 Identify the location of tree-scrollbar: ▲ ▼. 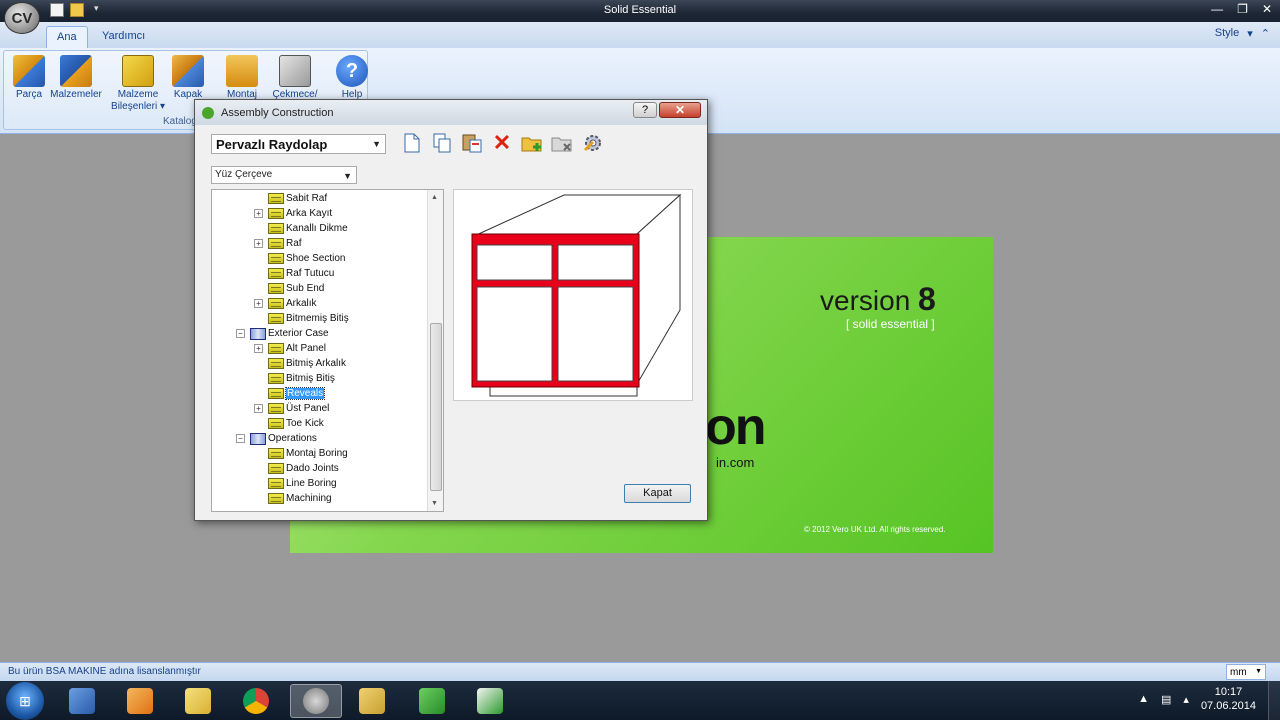
(435, 350).